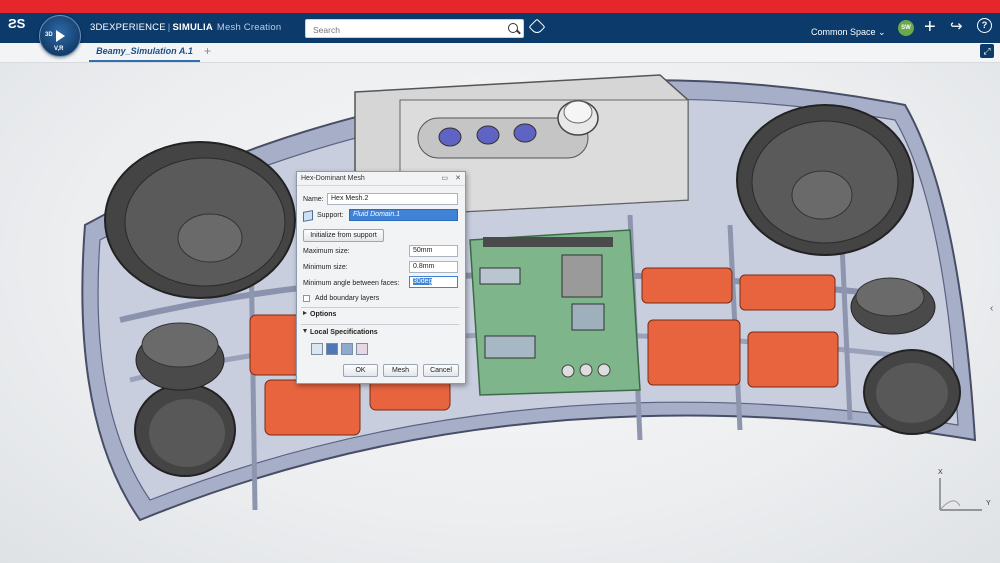 The image size is (1000, 563). What do you see at coordinates (351, 283) in the screenshot?
I see `min-angle-label: Minimum angle between faces:` at bounding box center [351, 283].